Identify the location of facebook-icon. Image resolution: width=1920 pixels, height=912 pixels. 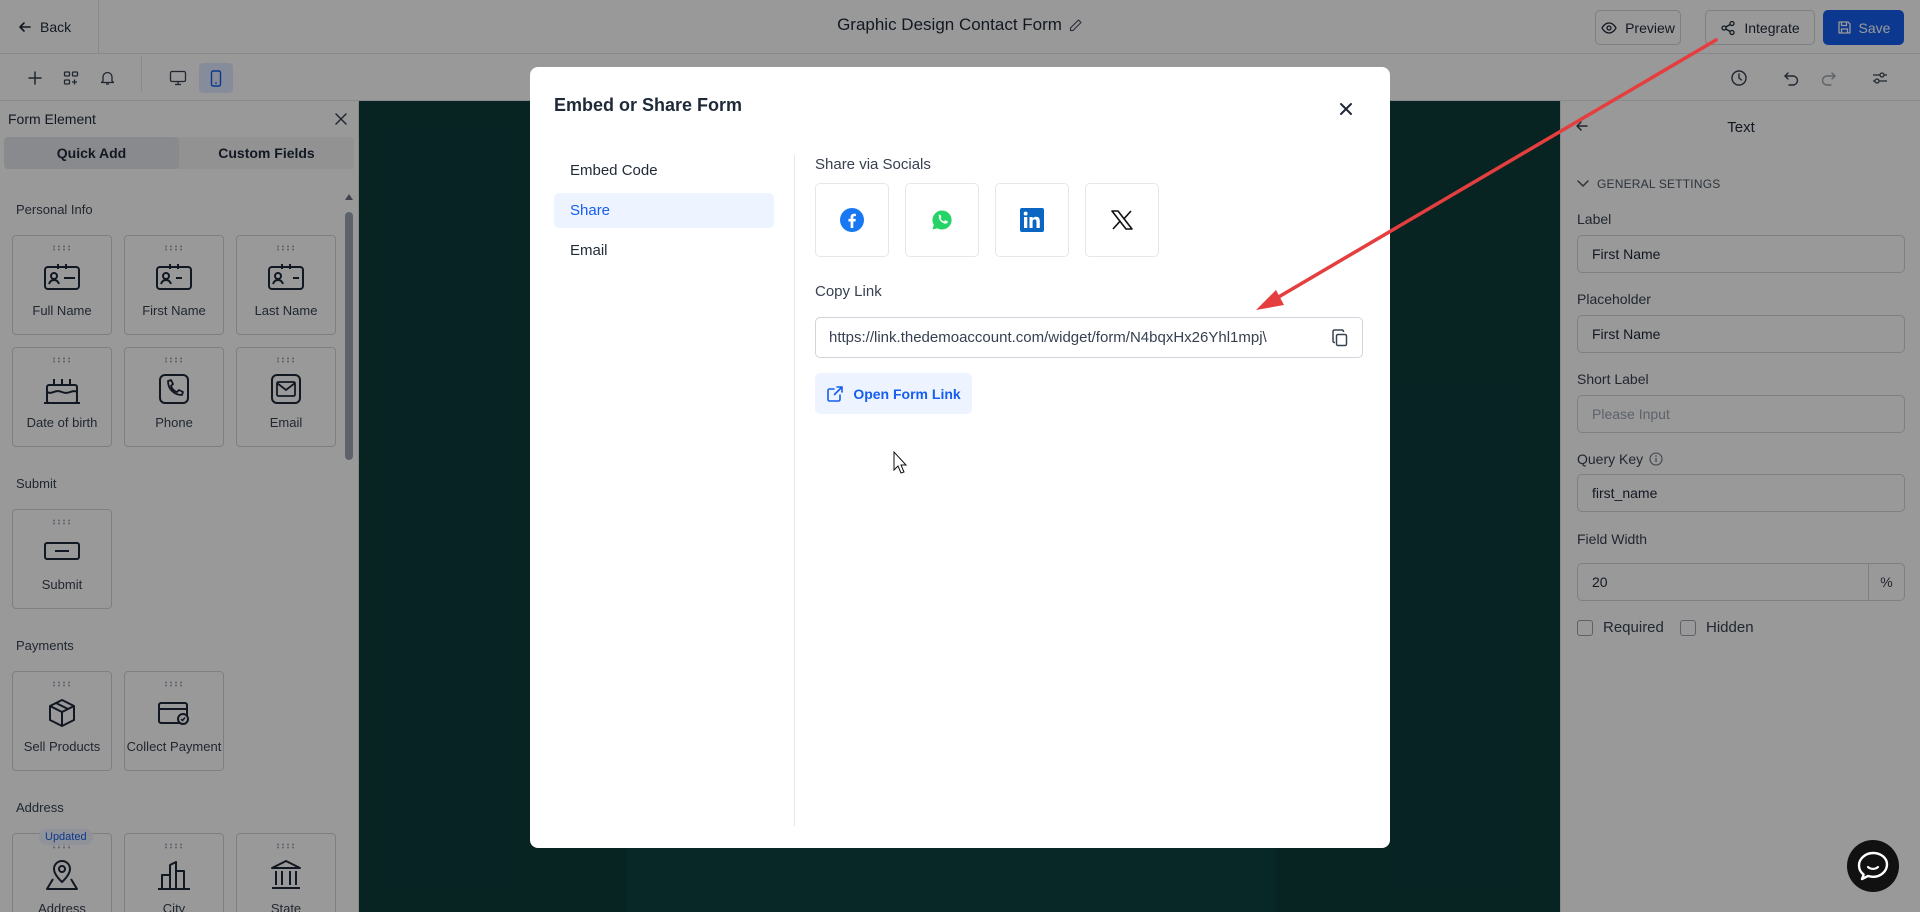
(852, 220).